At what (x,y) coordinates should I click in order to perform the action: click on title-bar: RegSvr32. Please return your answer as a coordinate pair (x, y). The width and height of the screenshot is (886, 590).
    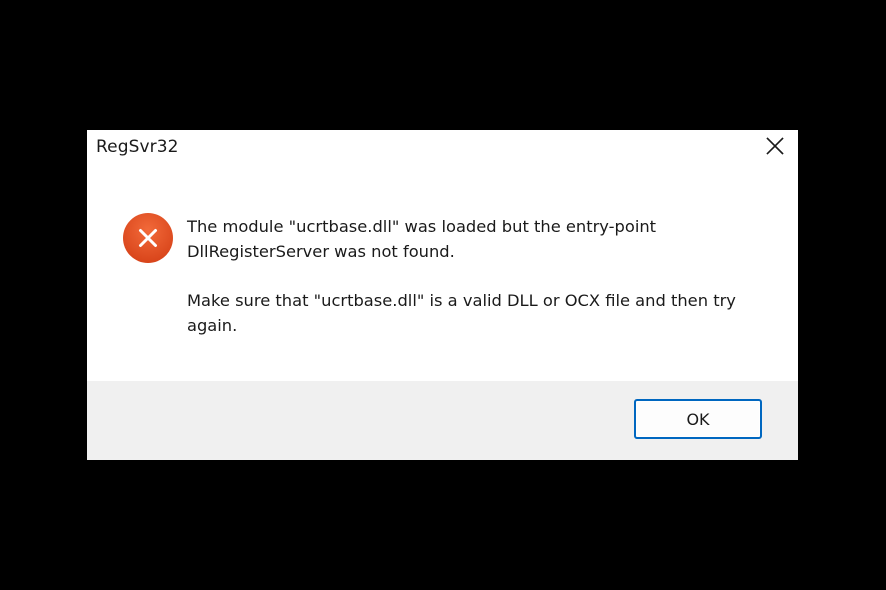
    Looking at the image, I should click on (442, 146).